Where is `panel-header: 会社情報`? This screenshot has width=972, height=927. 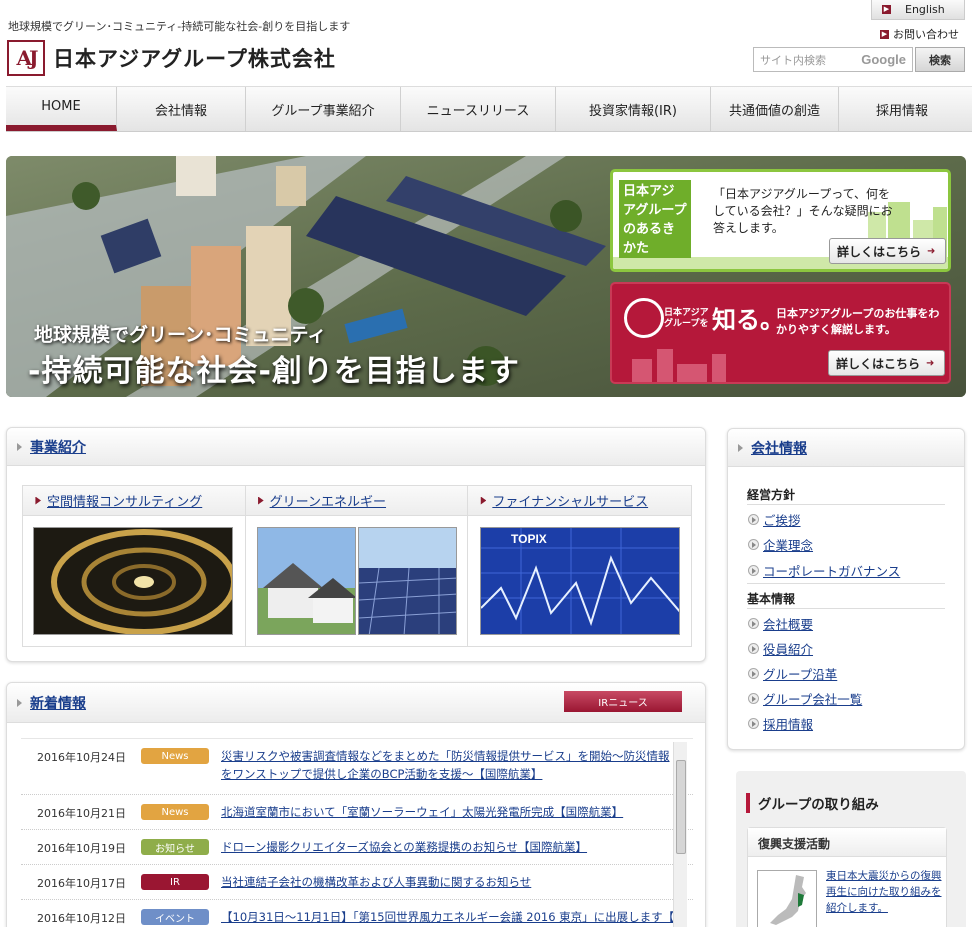 panel-header: 会社情報 is located at coordinates (846, 448).